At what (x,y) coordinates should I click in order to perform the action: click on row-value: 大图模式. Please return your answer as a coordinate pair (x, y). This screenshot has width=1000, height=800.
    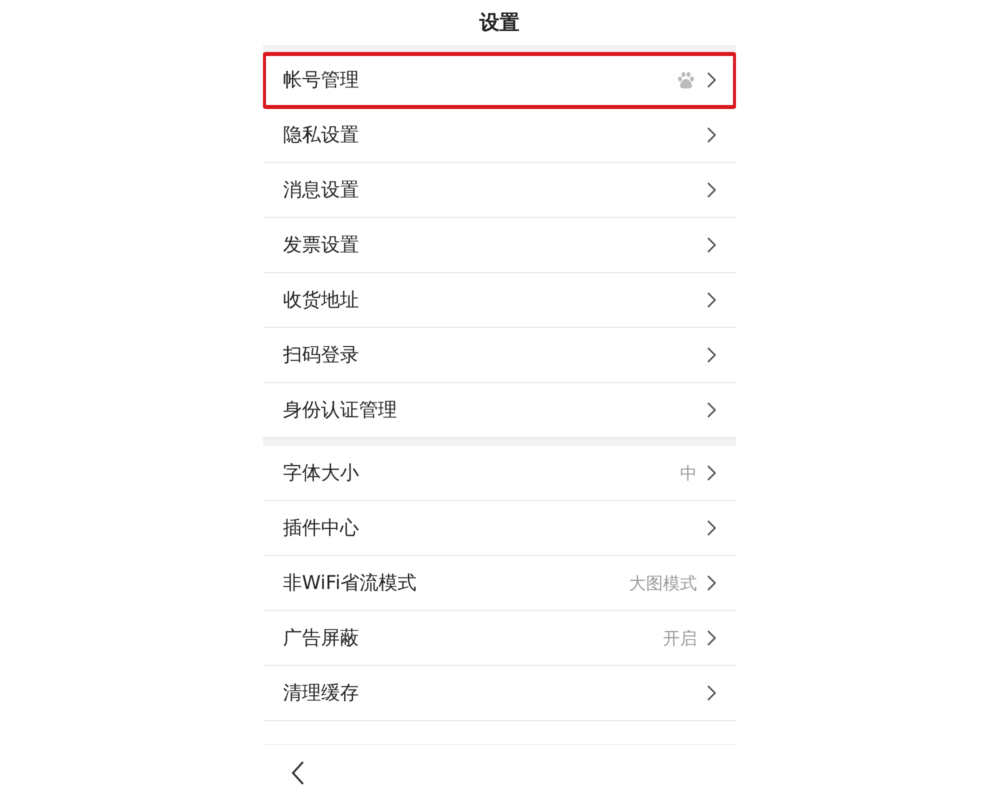
    Looking at the image, I should click on (663, 583).